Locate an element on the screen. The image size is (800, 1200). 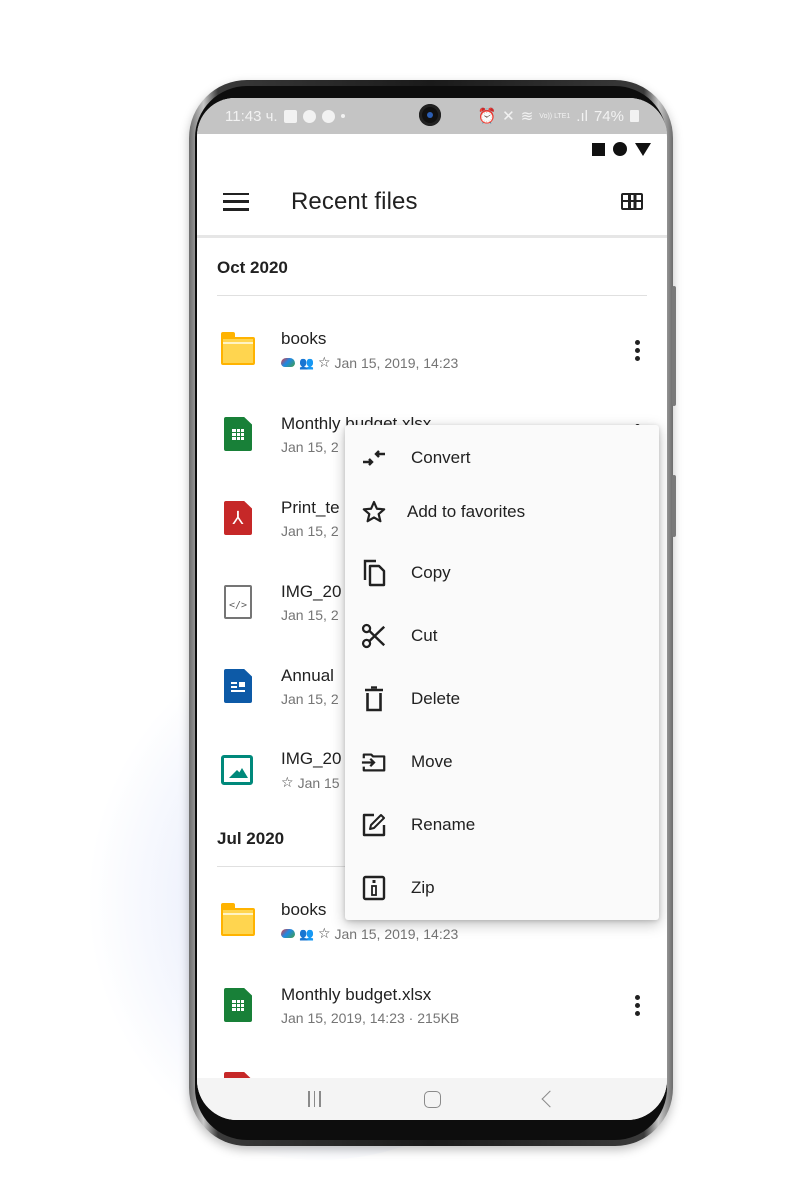
star-outline-icon is located at coordinates (374, 512).